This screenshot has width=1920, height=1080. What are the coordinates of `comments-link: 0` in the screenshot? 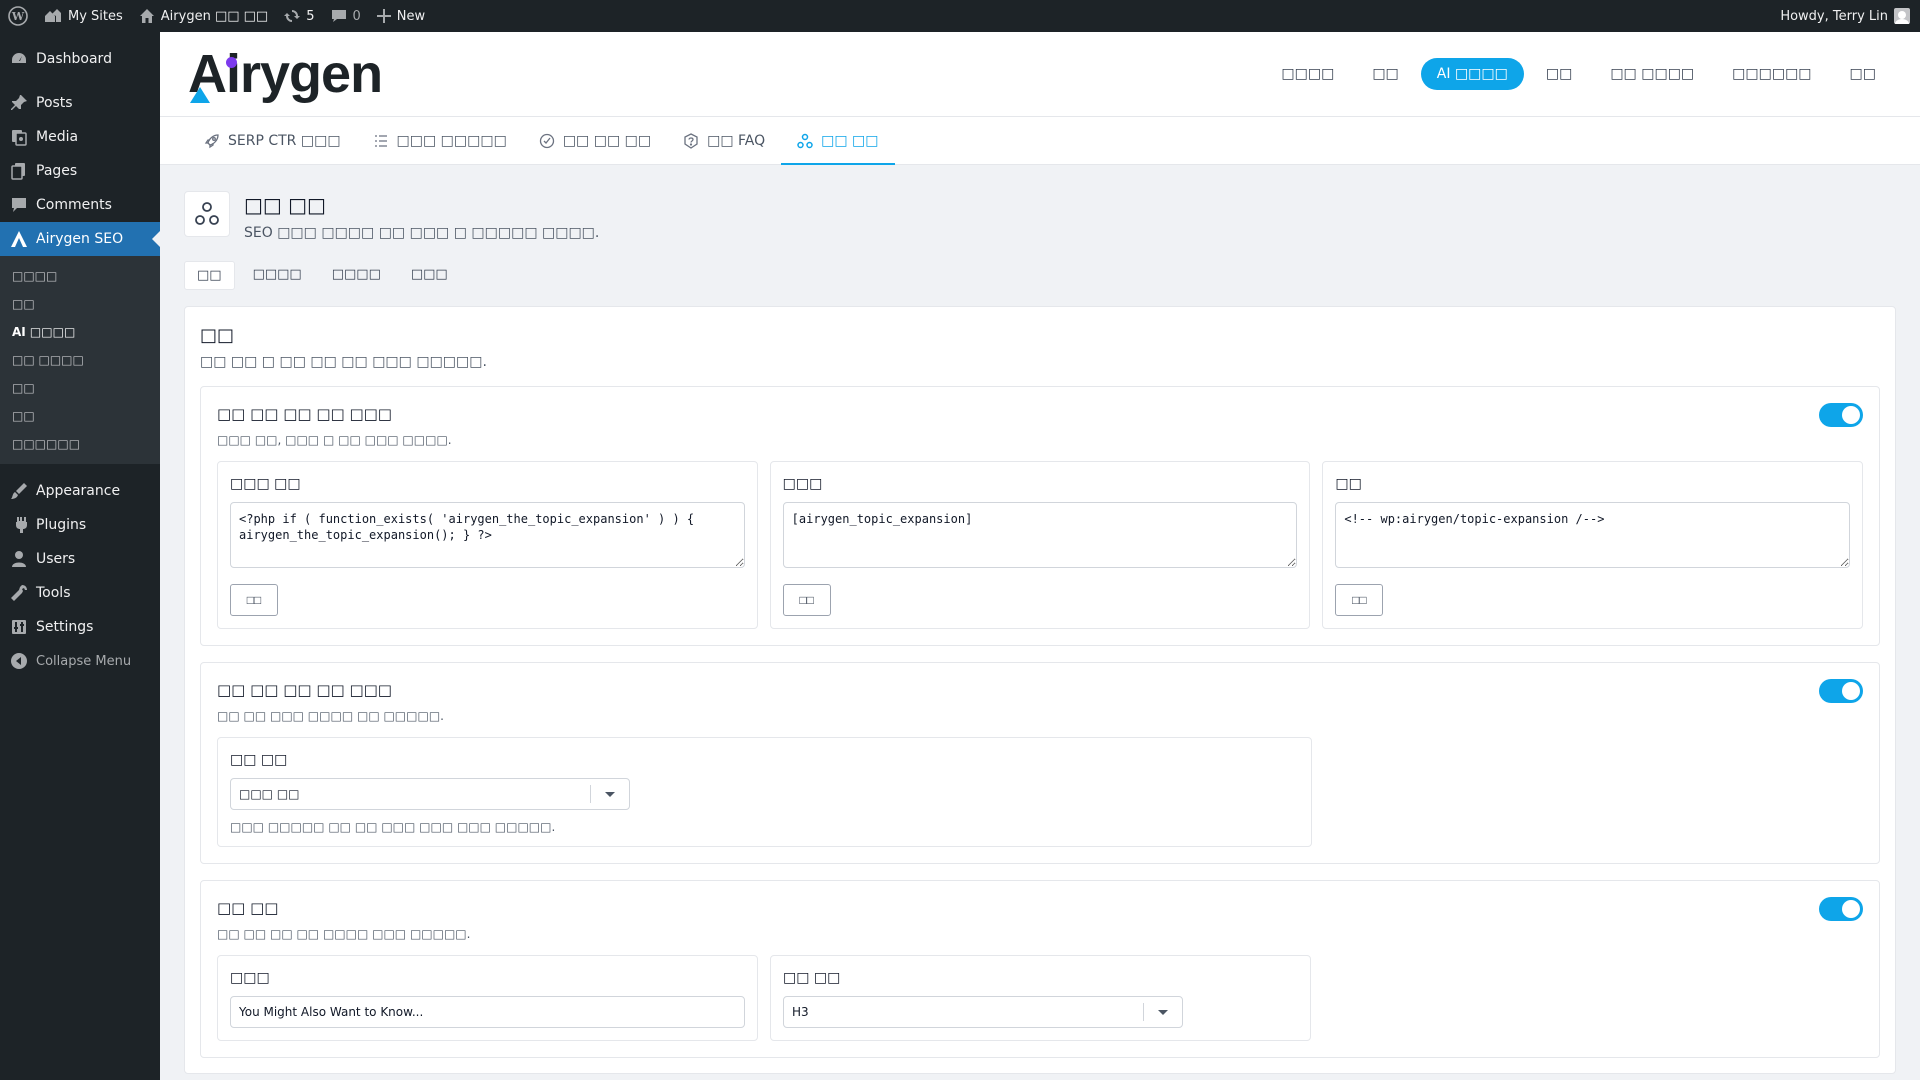 It's located at (346, 16).